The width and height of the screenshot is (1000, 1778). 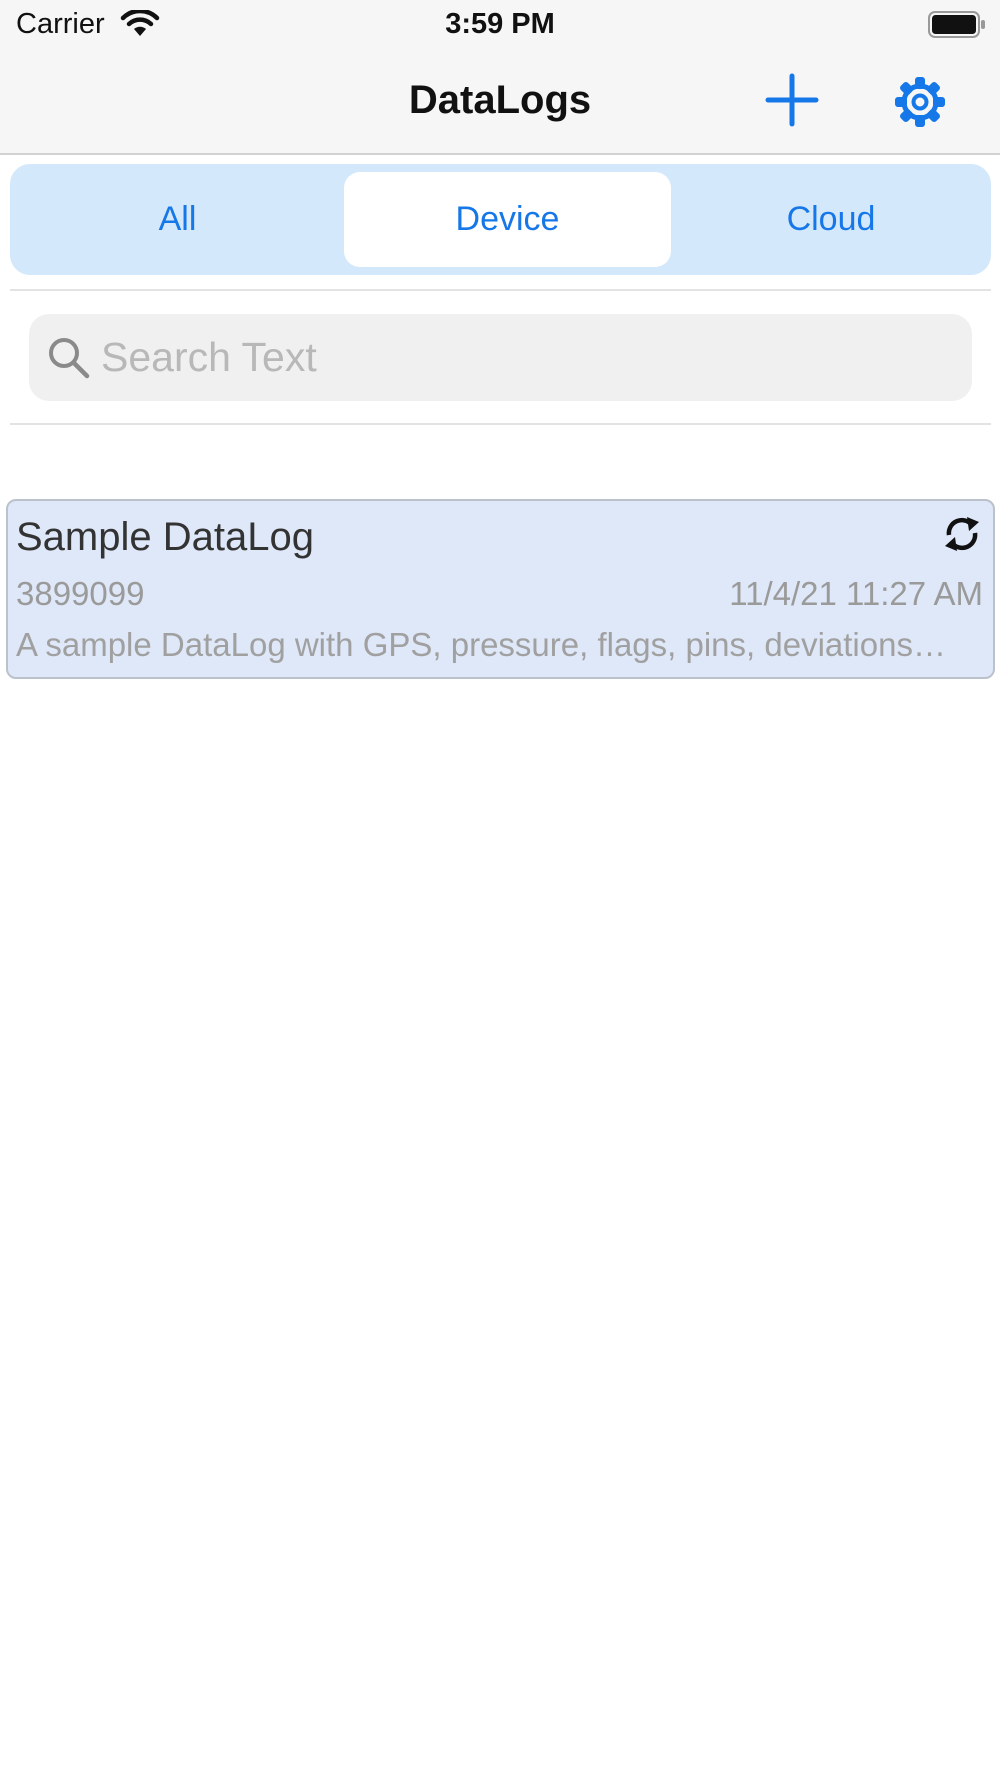 What do you see at coordinates (80, 593) in the screenshot?
I see `datalog-id: 3899099` at bounding box center [80, 593].